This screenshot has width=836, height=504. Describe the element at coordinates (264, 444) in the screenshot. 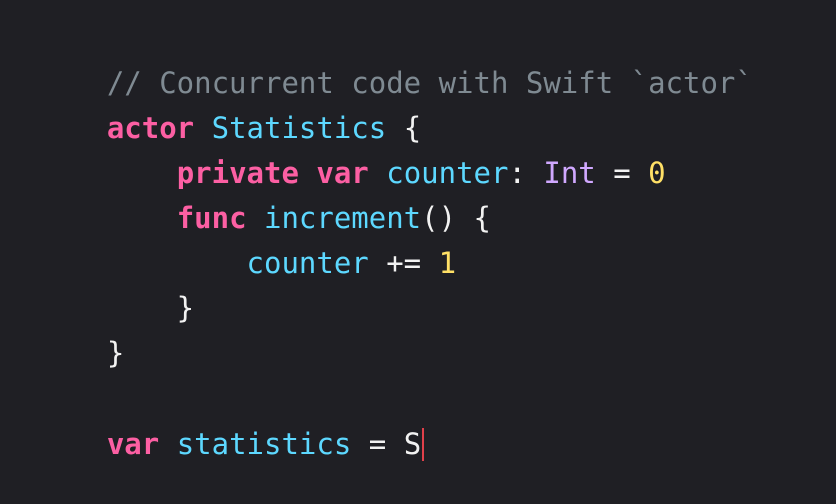

I see `identifier-token: statistics` at that location.